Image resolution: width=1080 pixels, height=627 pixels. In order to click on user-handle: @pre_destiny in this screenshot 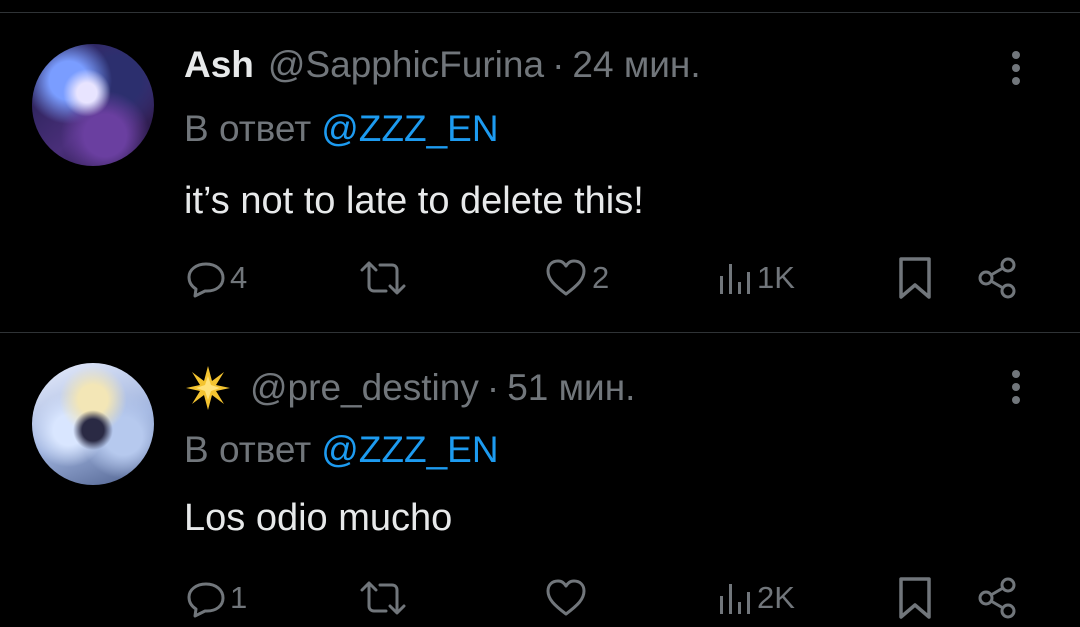, I will do `click(364, 388)`.